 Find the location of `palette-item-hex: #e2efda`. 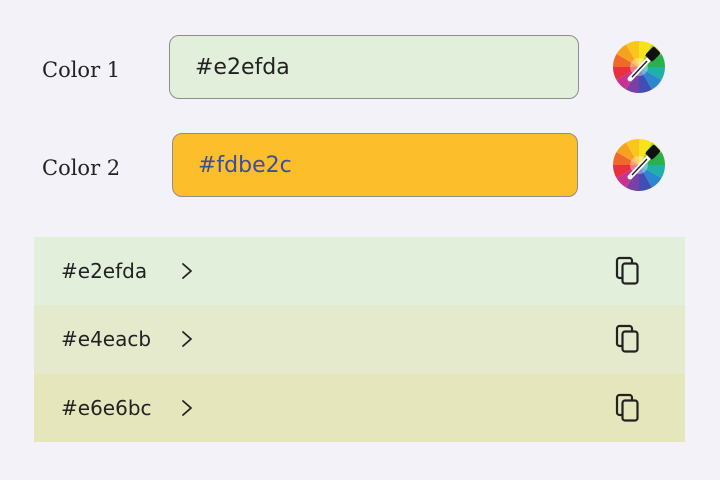

palette-item-hex: #e2efda is located at coordinates (104, 271).